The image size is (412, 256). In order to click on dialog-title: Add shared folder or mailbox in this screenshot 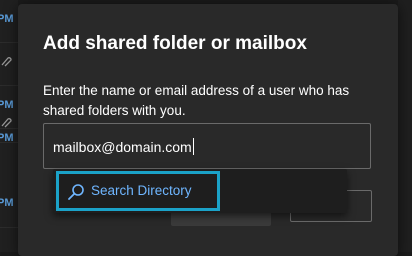, I will do `click(175, 43)`.